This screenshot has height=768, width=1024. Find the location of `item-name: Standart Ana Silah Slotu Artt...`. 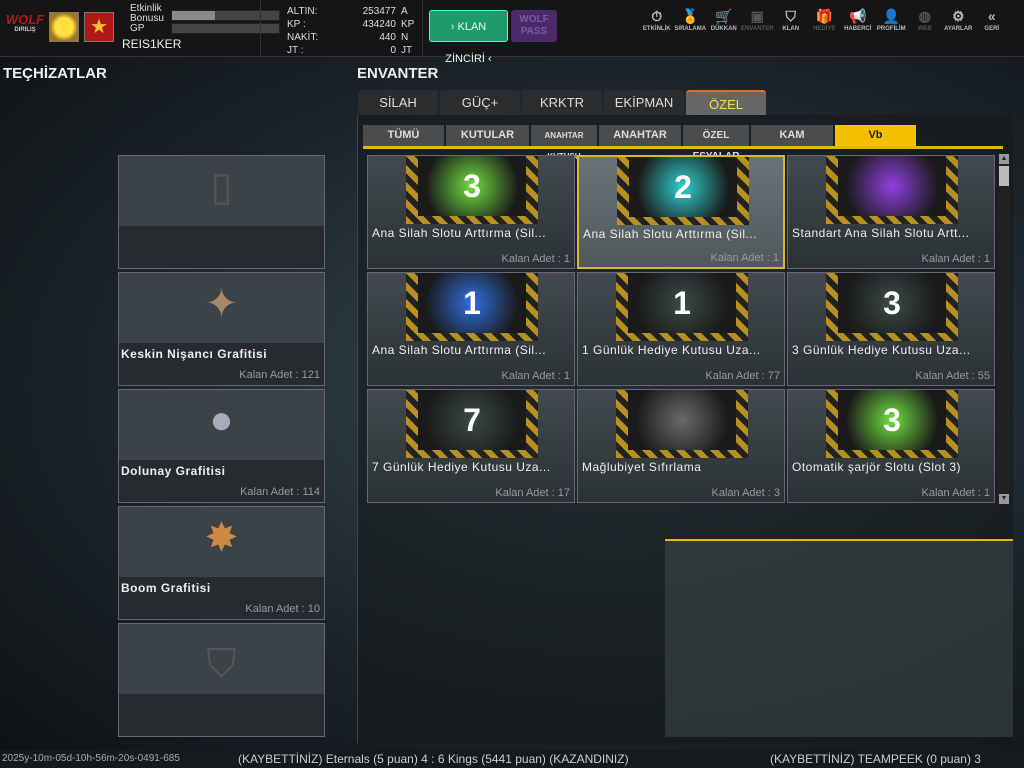

item-name: Standart Ana Silah Slotu Artt... is located at coordinates (881, 233).